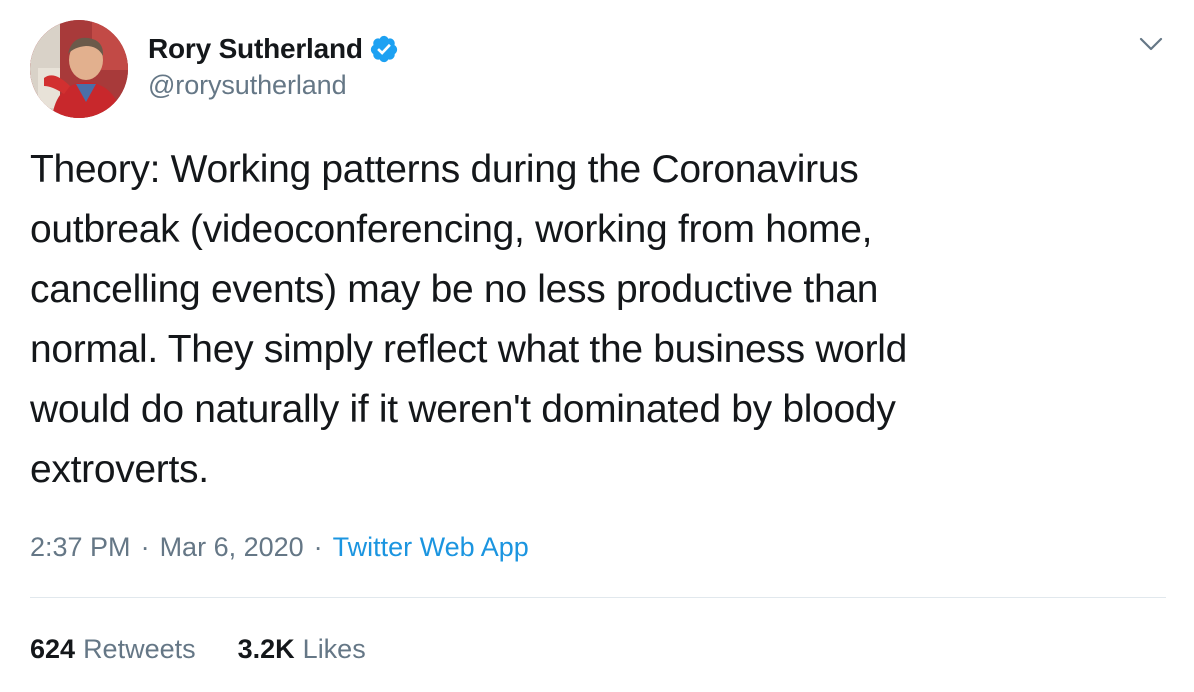 This screenshot has height=692, width=1194. I want to click on divider, so click(598, 597).